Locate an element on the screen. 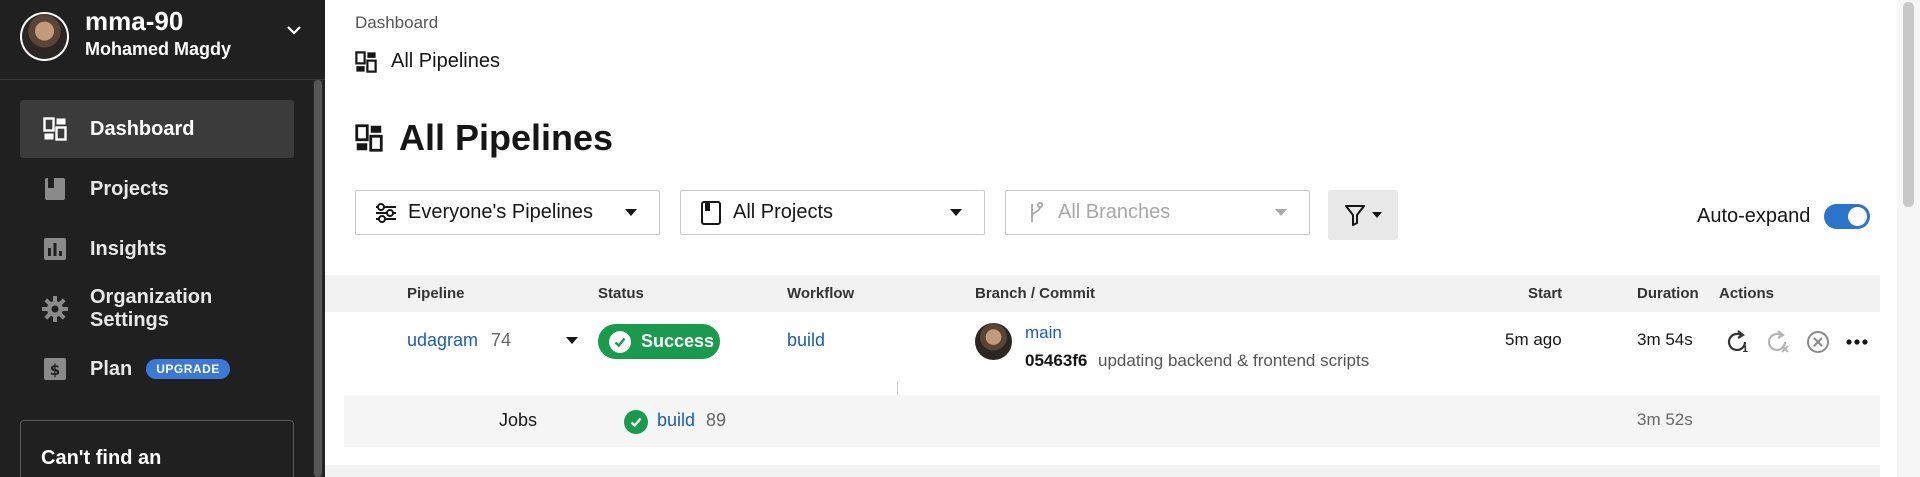 The image size is (1920, 477). status-badge: Success is located at coordinates (659, 341).